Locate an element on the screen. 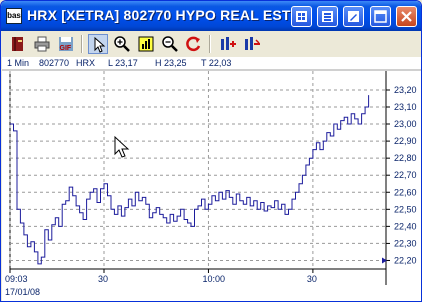 Image resolution: width=422 pixels, height=302 pixels. print-button is located at coordinates (42, 44).